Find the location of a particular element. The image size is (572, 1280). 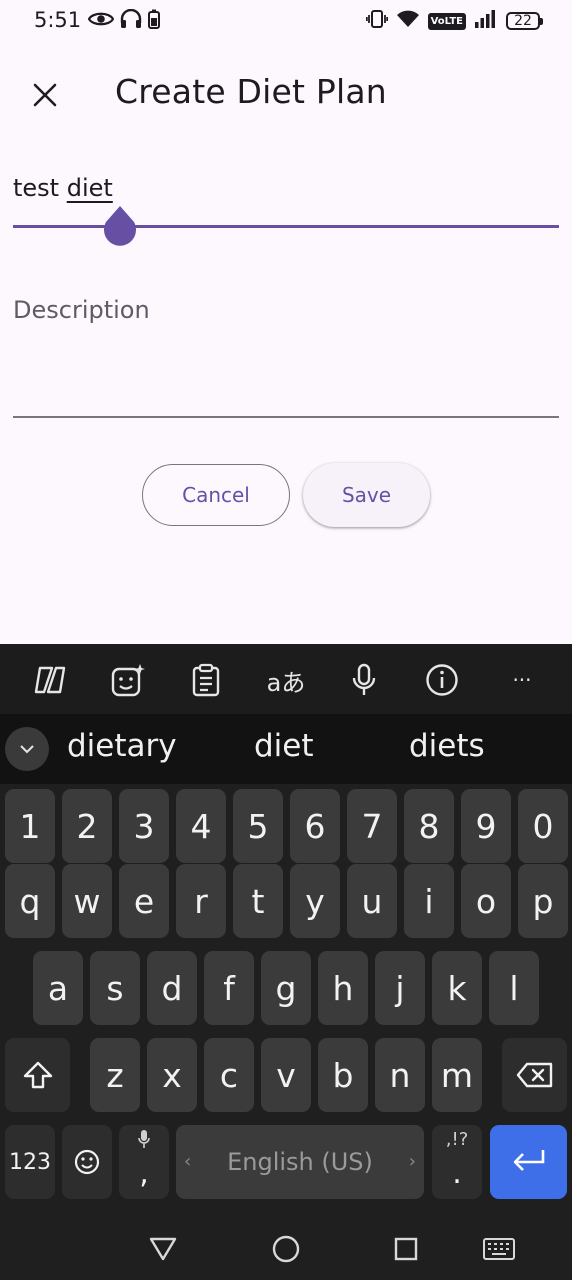

chevron-down-icon is located at coordinates (27, 749).